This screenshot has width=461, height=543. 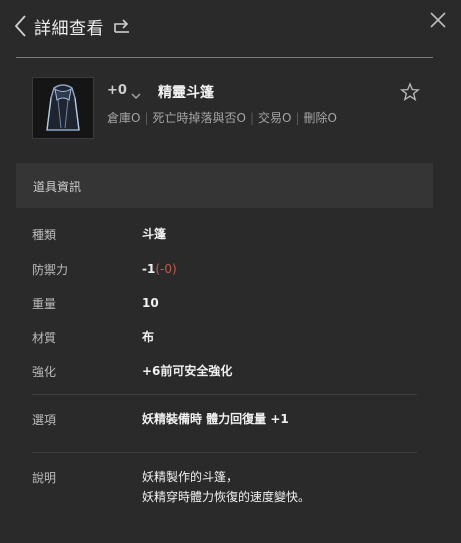 I want to click on info-label: 選項, so click(x=44, y=420).